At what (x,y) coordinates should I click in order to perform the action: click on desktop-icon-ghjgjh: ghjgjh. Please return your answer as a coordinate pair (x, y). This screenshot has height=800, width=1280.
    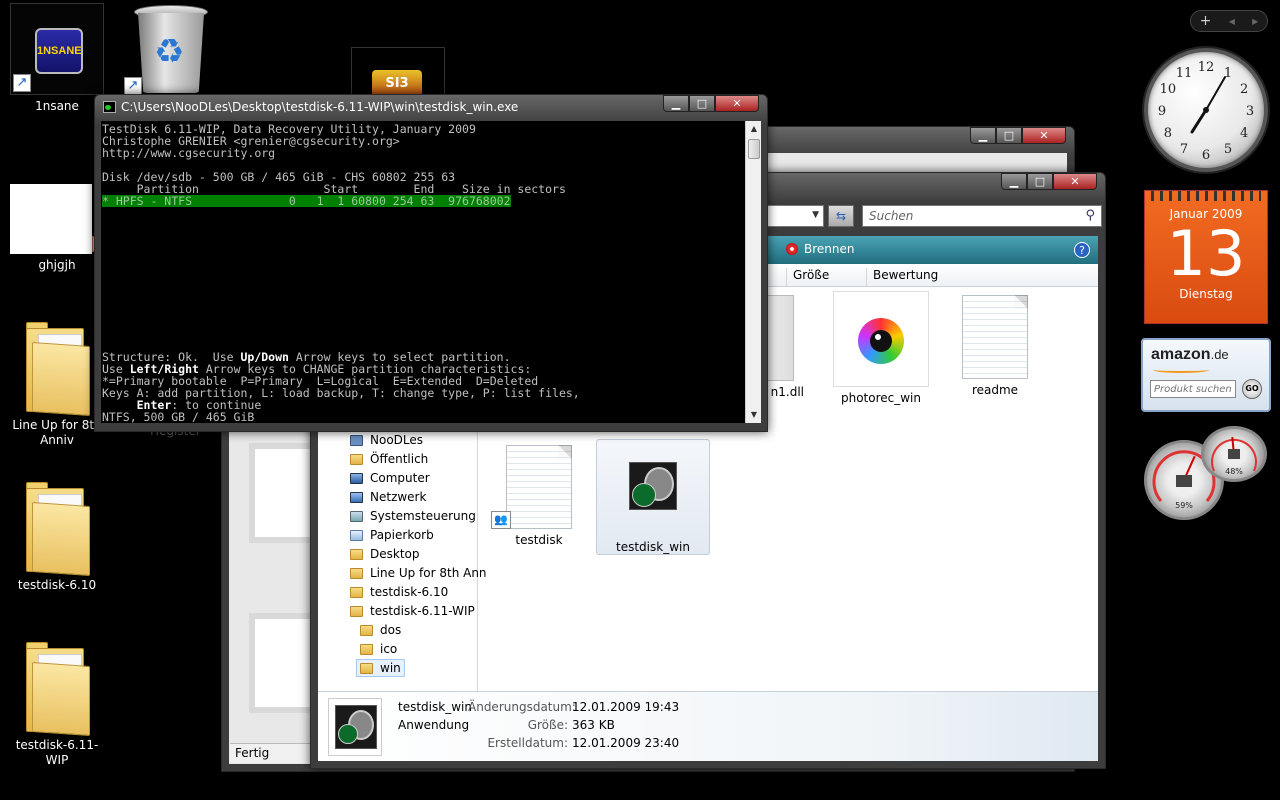
    Looking at the image, I should click on (57, 228).